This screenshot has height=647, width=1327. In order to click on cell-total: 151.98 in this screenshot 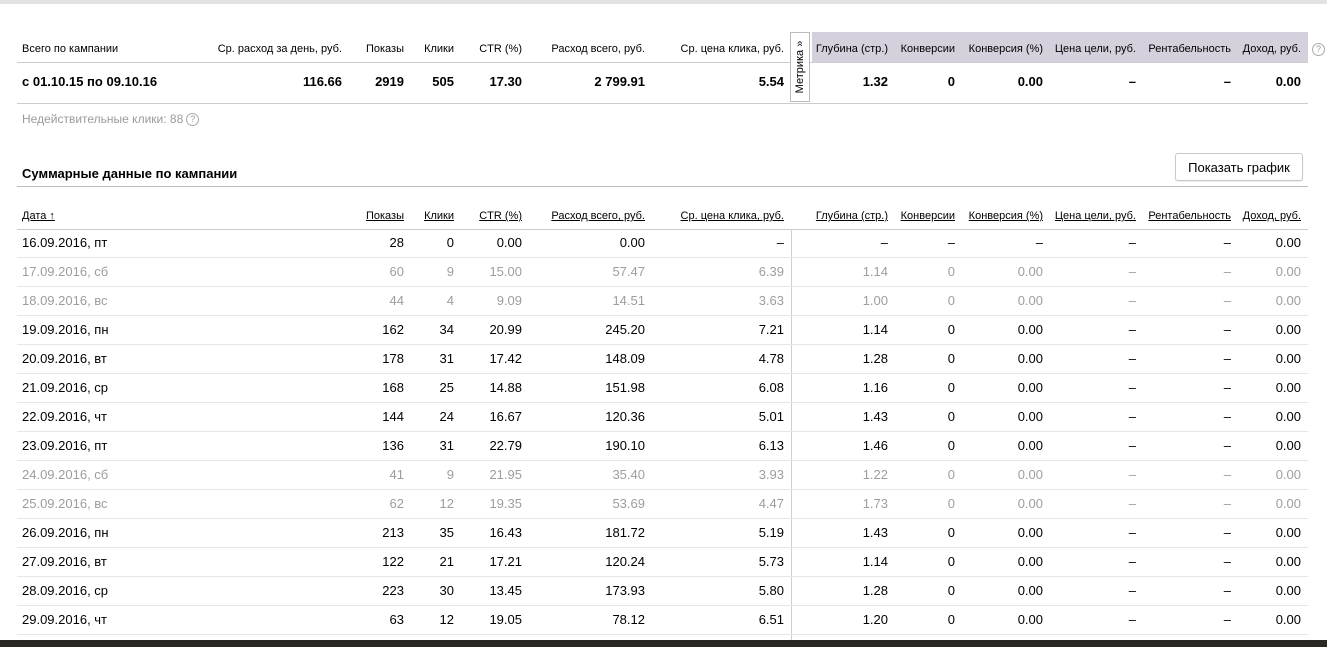, I will do `click(625, 387)`.